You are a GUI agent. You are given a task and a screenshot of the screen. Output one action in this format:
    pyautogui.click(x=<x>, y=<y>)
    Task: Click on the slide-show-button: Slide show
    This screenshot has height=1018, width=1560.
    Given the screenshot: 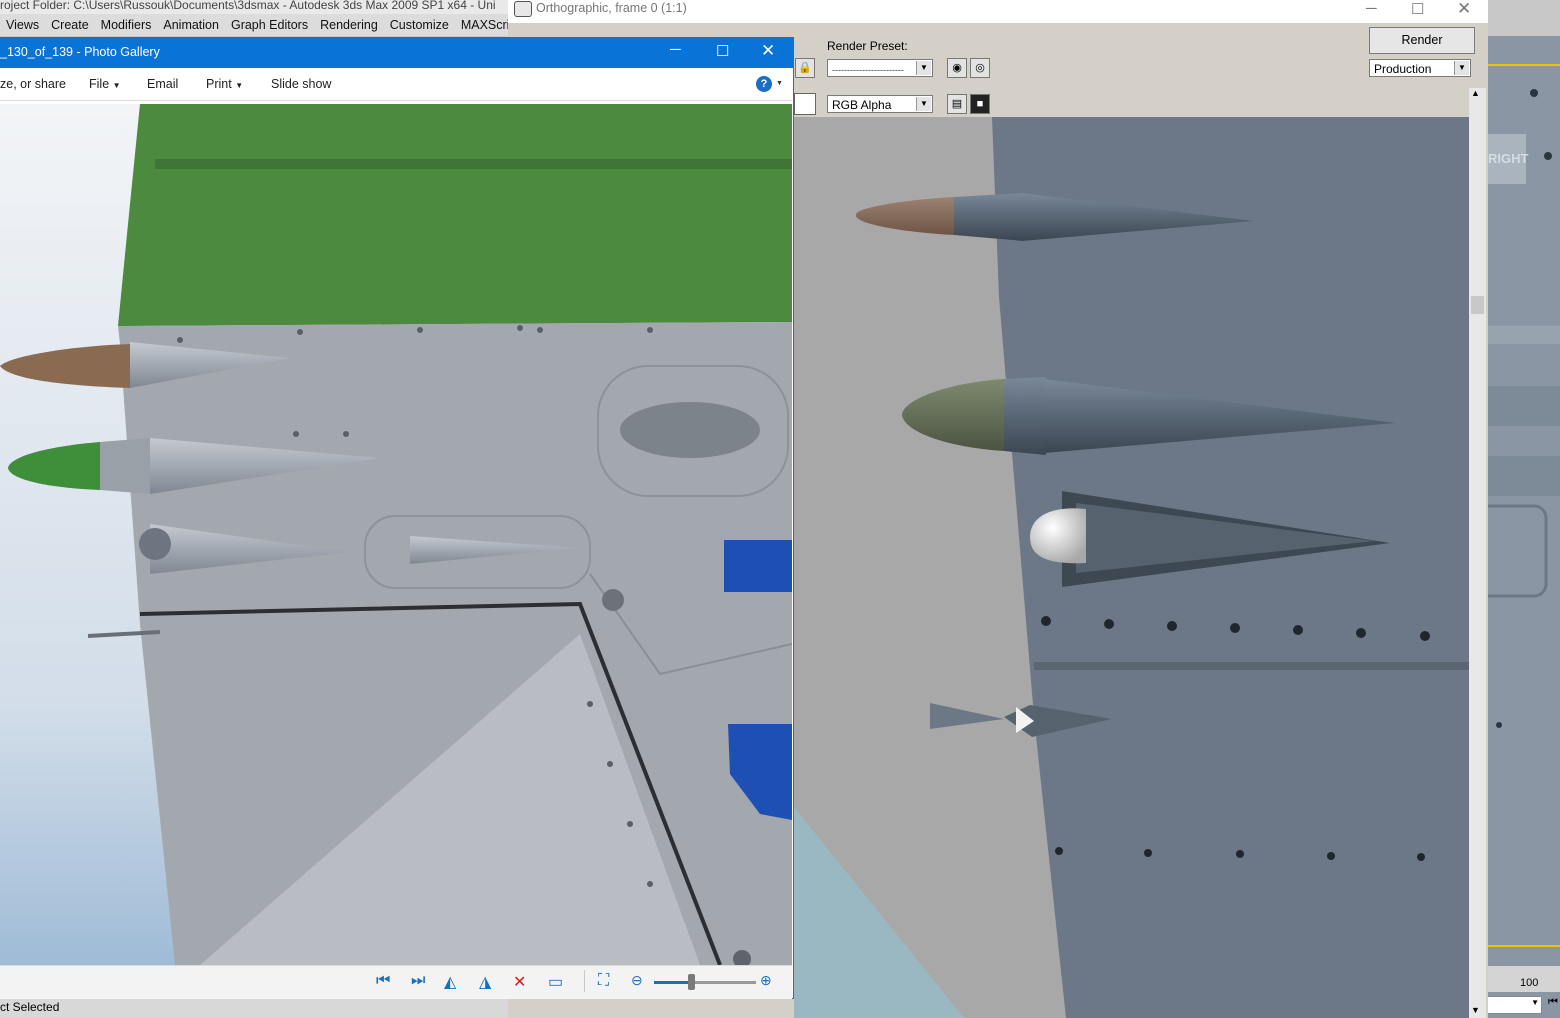 What is the action you would take?
    pyautogui.click(x=301, y=84)
    